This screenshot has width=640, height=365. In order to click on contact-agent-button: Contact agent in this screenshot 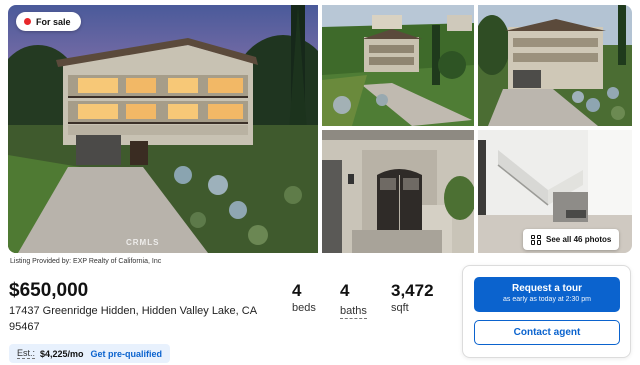, I will do `click(547, 332)`.